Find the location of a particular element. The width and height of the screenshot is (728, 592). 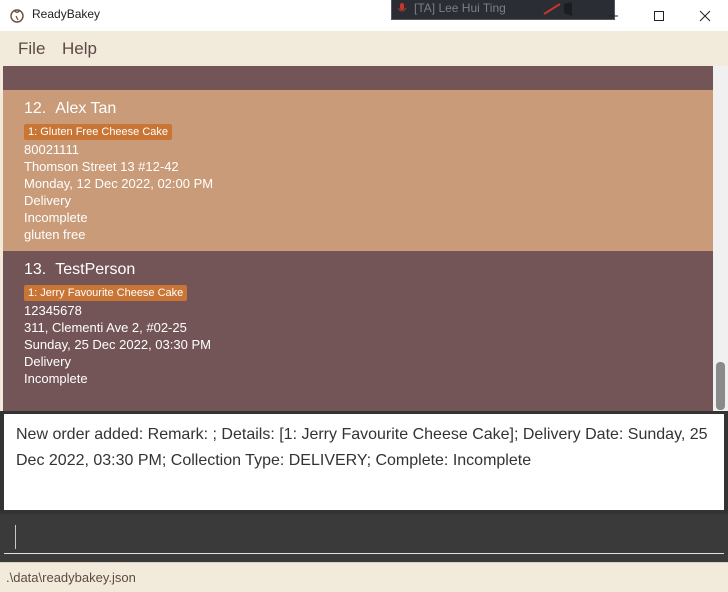

menu-help: Help is located at coordinates (79, 49).